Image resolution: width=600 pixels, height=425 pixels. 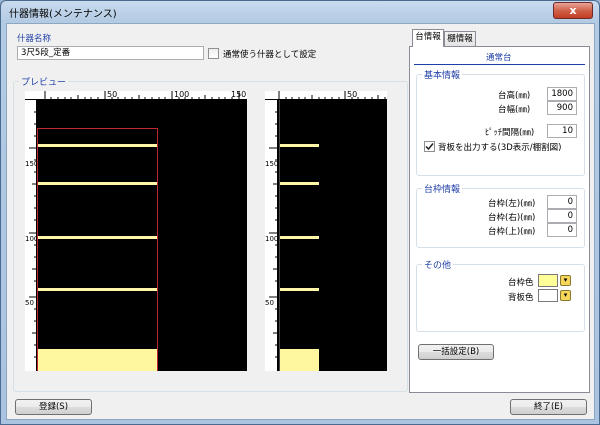 What do you see at coordinates (299, 360) in the screenshot?
I see `side-fixture-base` at bounding box center [299, 360].